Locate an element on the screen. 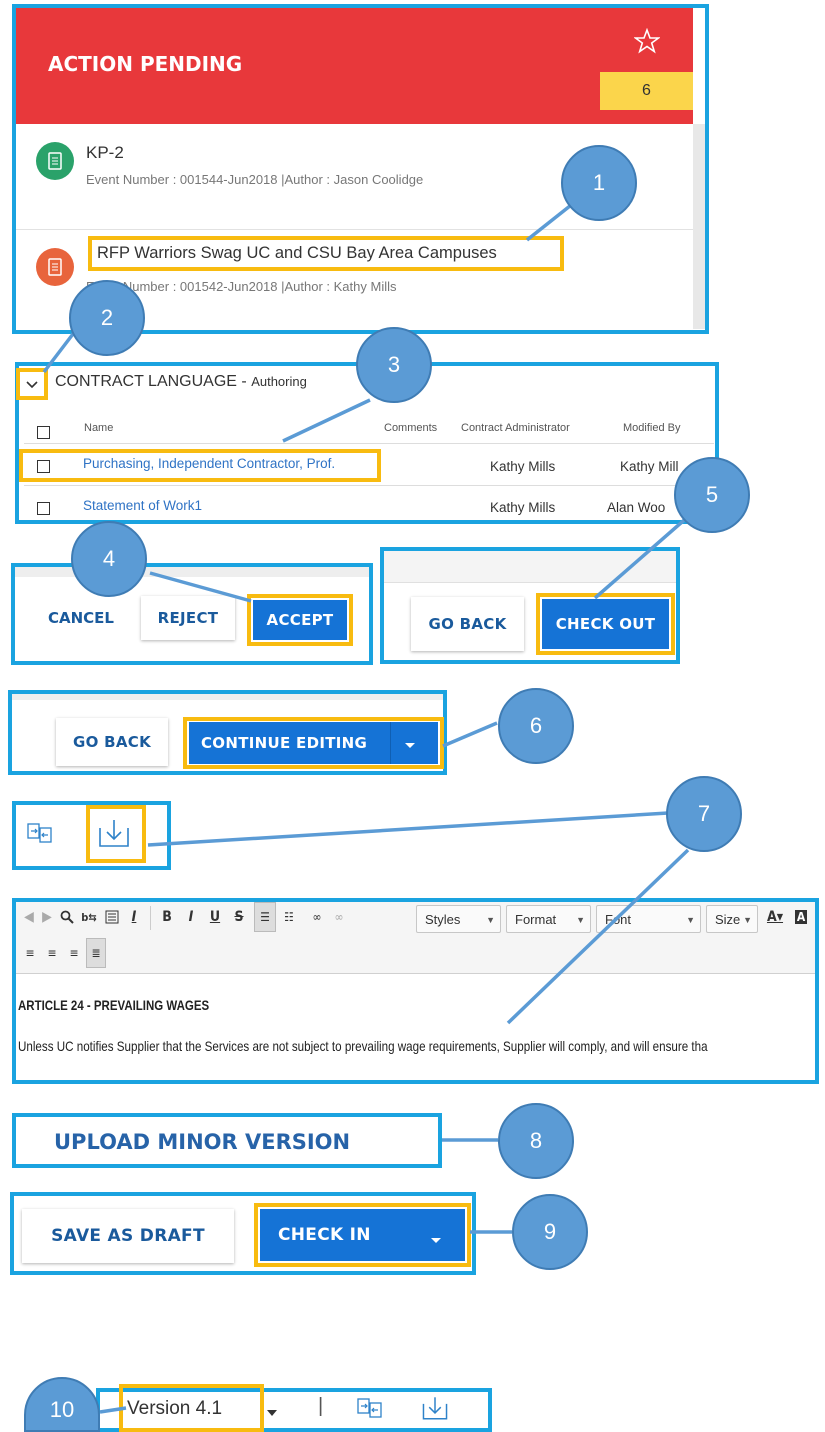 Image resolution: width=825 pixels, height=1432 pixels. callout-2: 2 is located at coordinates (107, 318).